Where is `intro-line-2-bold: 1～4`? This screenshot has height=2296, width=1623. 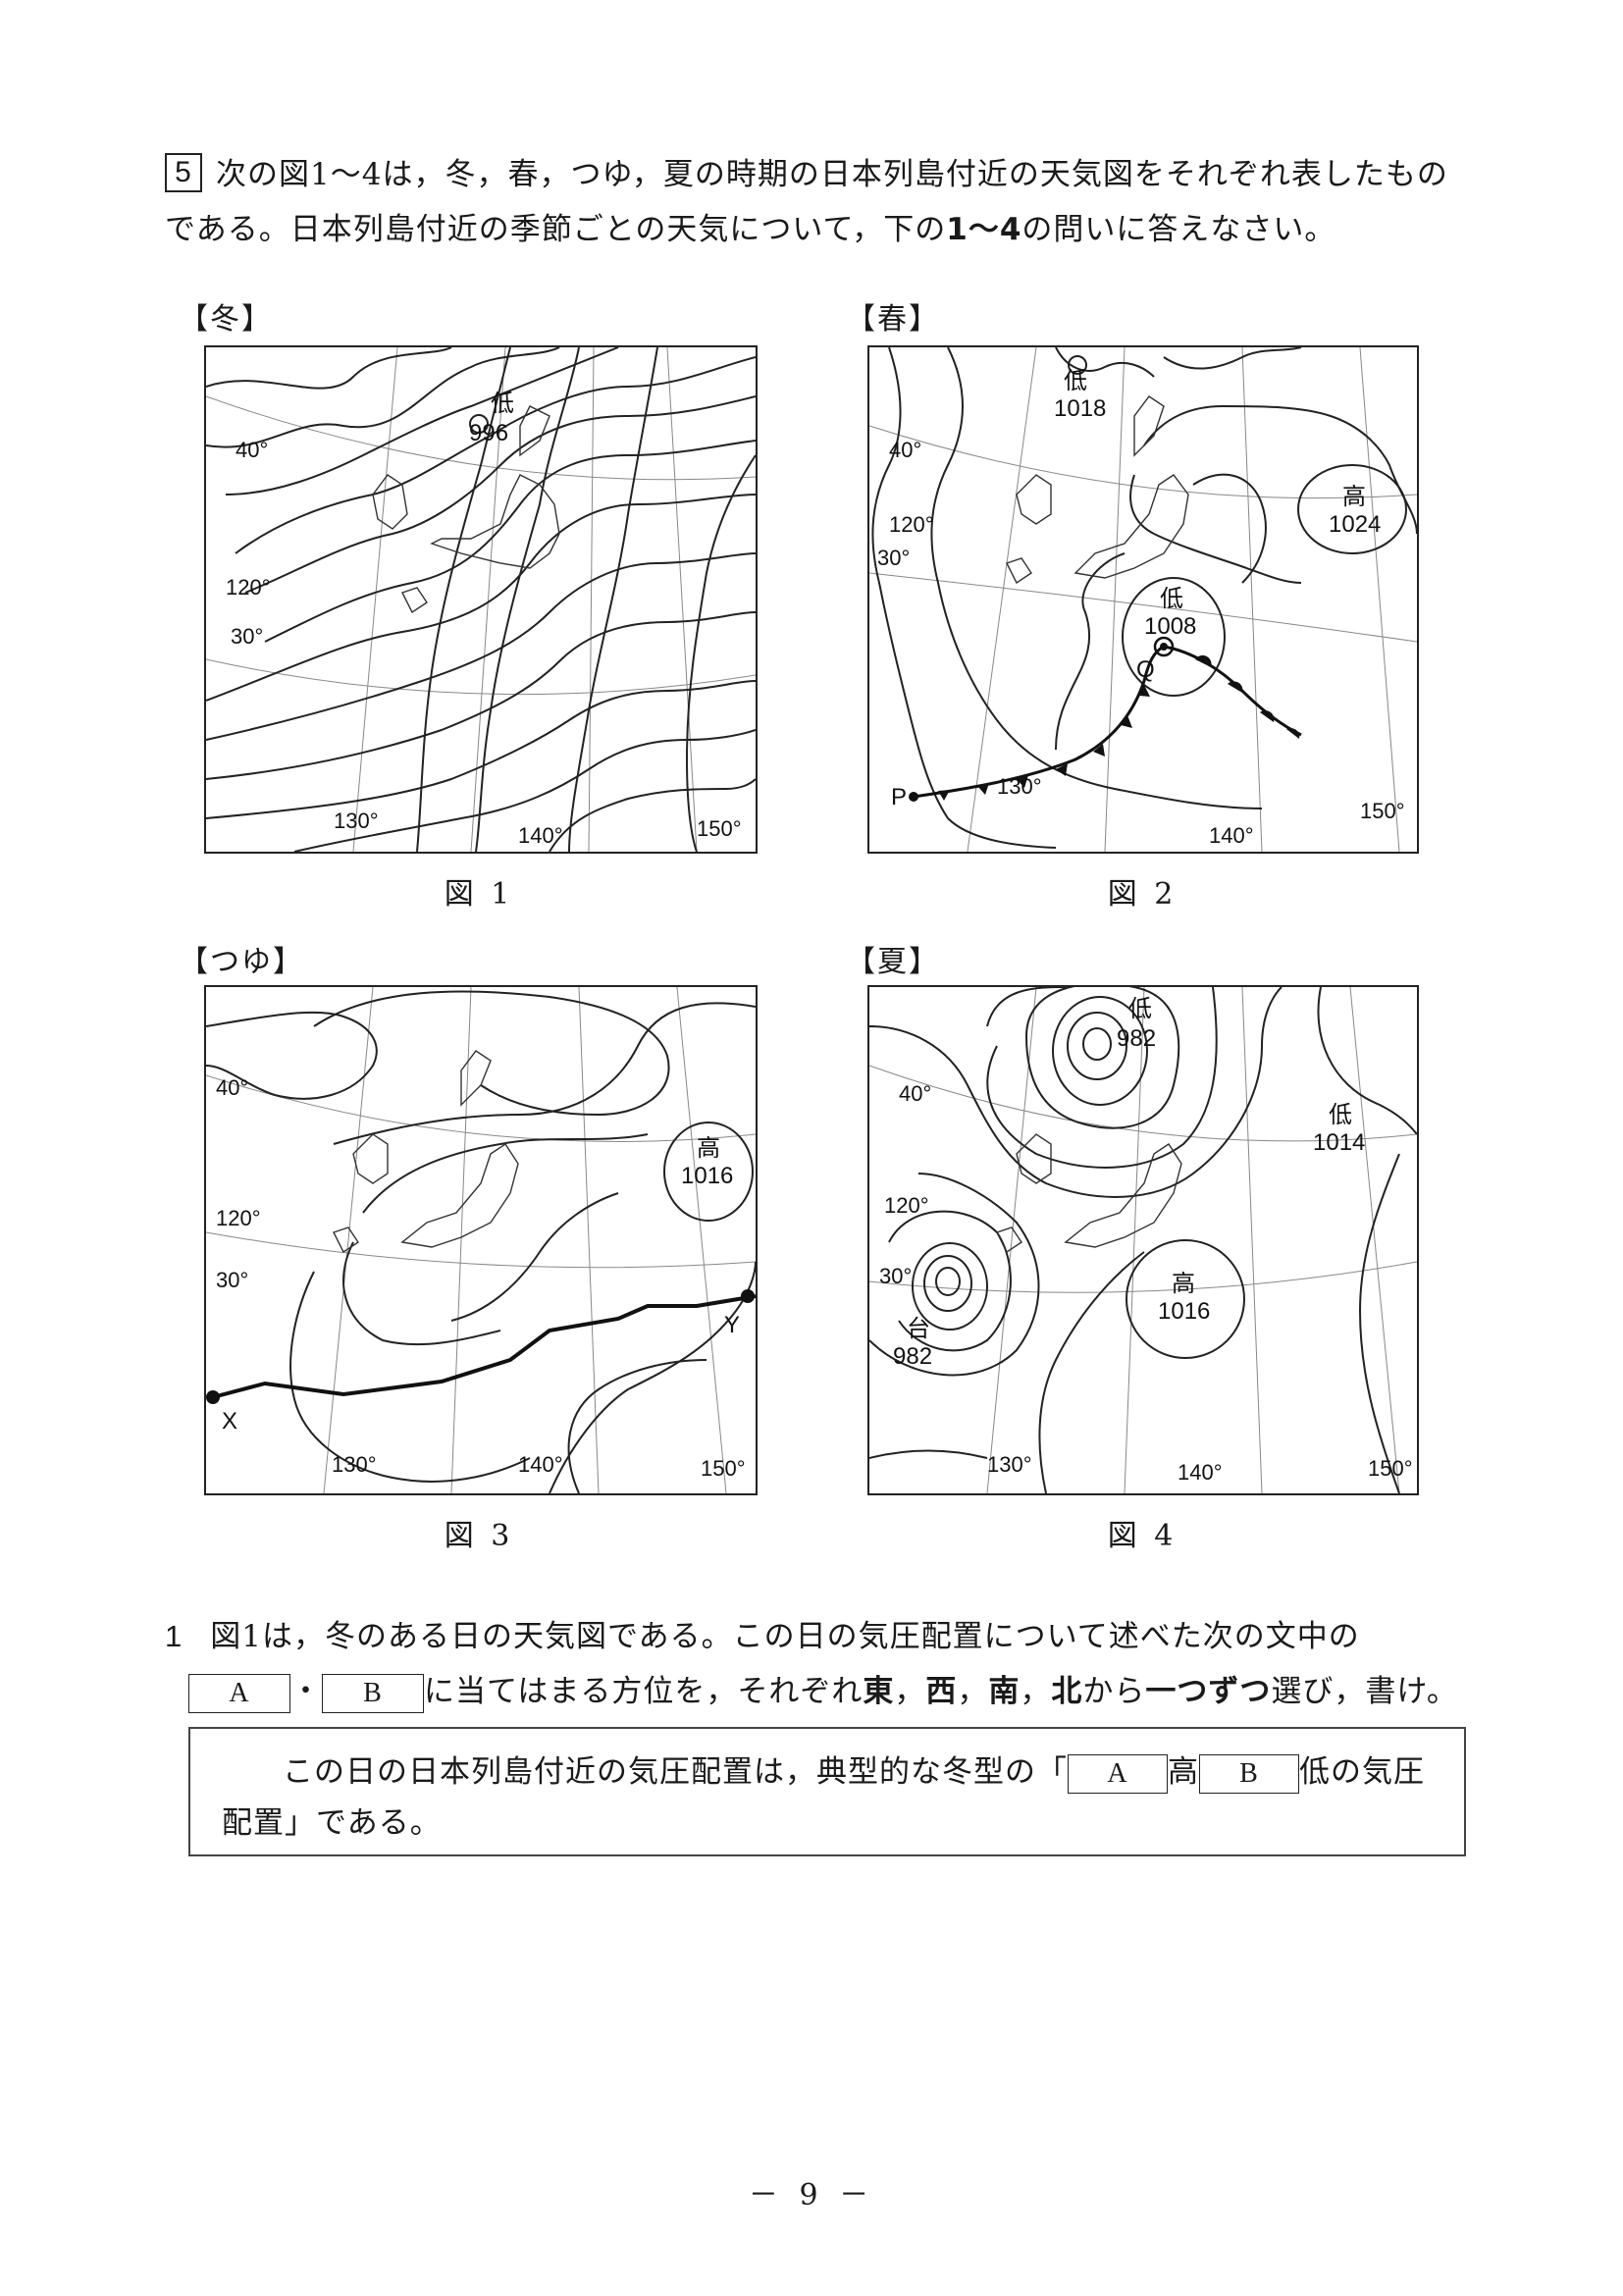
intro-line-2-bold: 1～4 is located at coordinates (984, 229).